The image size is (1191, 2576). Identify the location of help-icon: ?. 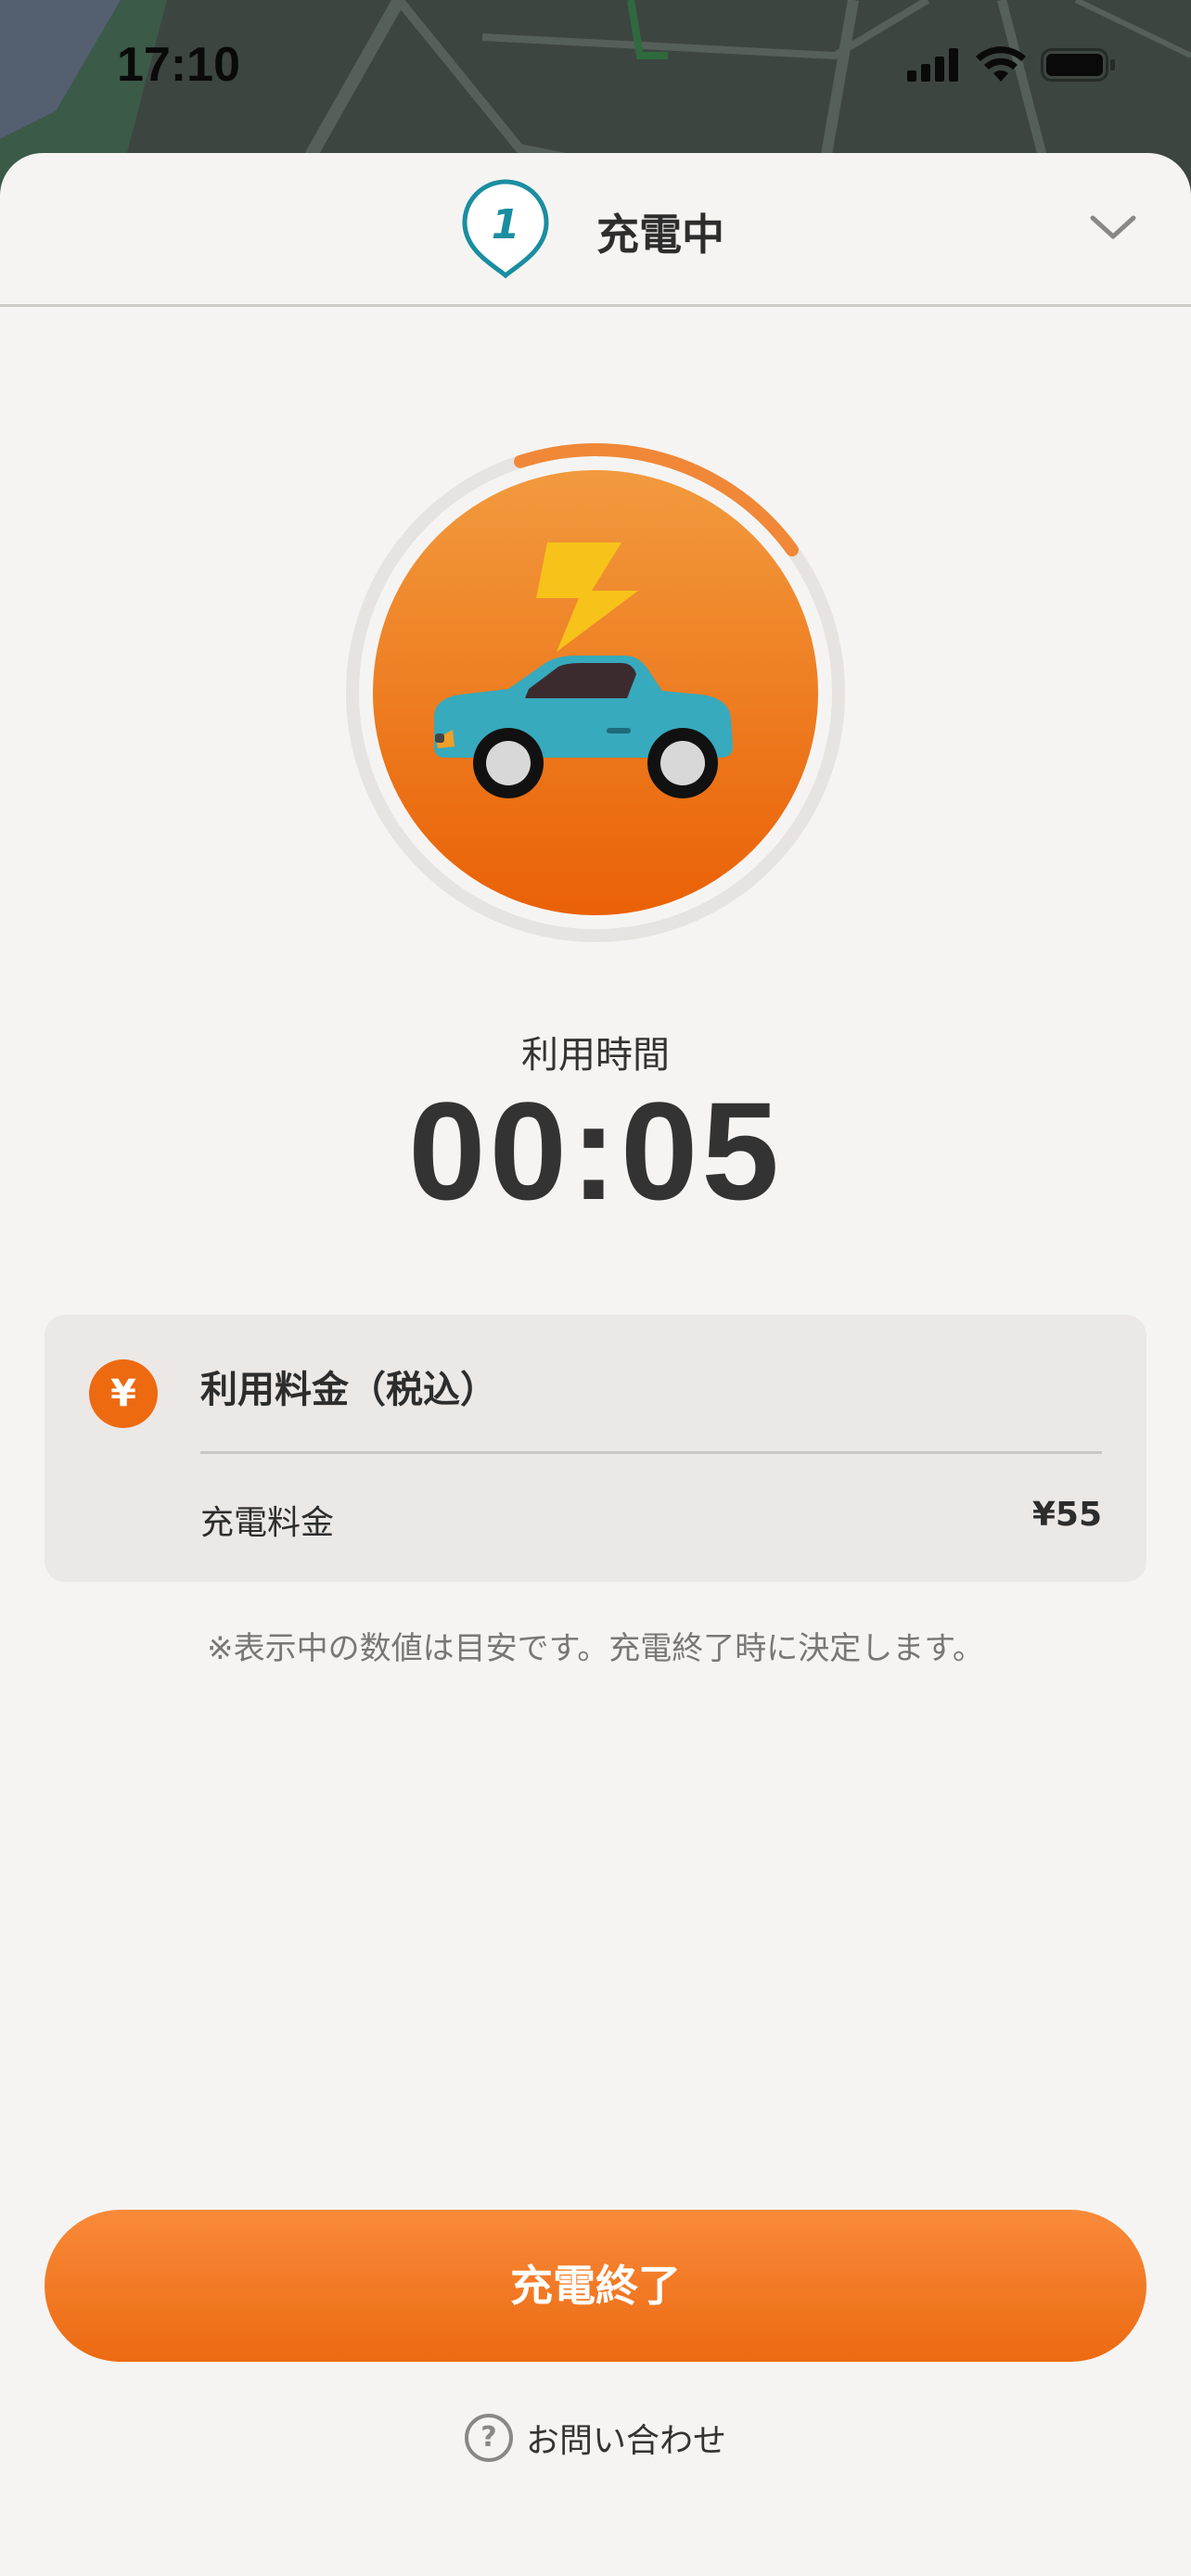
(488, 2438).